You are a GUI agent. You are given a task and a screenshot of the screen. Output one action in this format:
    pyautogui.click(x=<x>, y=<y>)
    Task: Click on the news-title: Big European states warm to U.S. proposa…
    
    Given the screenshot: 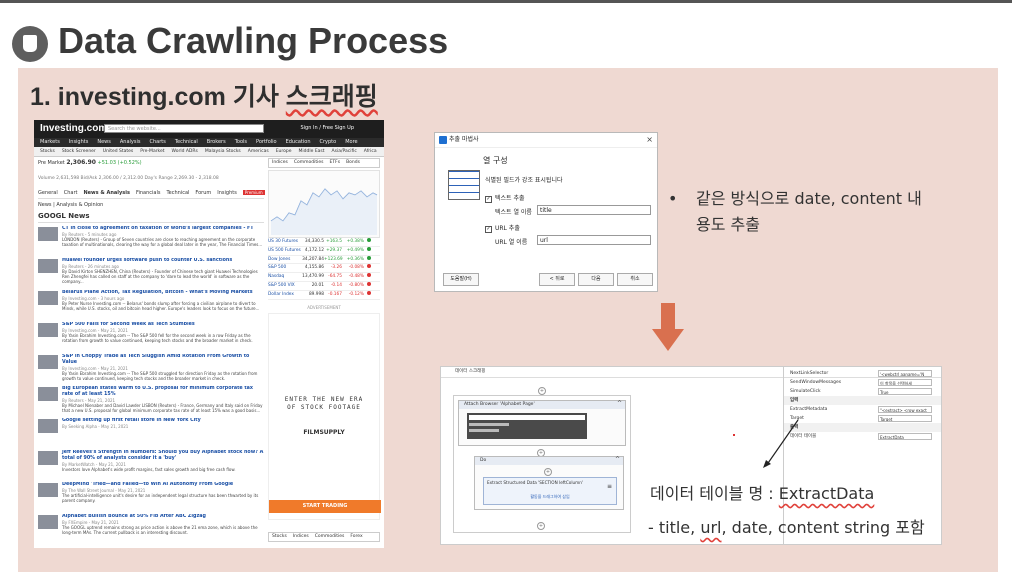 What is the action you would take?
    pyautogui.click(x=163, y=392)
    